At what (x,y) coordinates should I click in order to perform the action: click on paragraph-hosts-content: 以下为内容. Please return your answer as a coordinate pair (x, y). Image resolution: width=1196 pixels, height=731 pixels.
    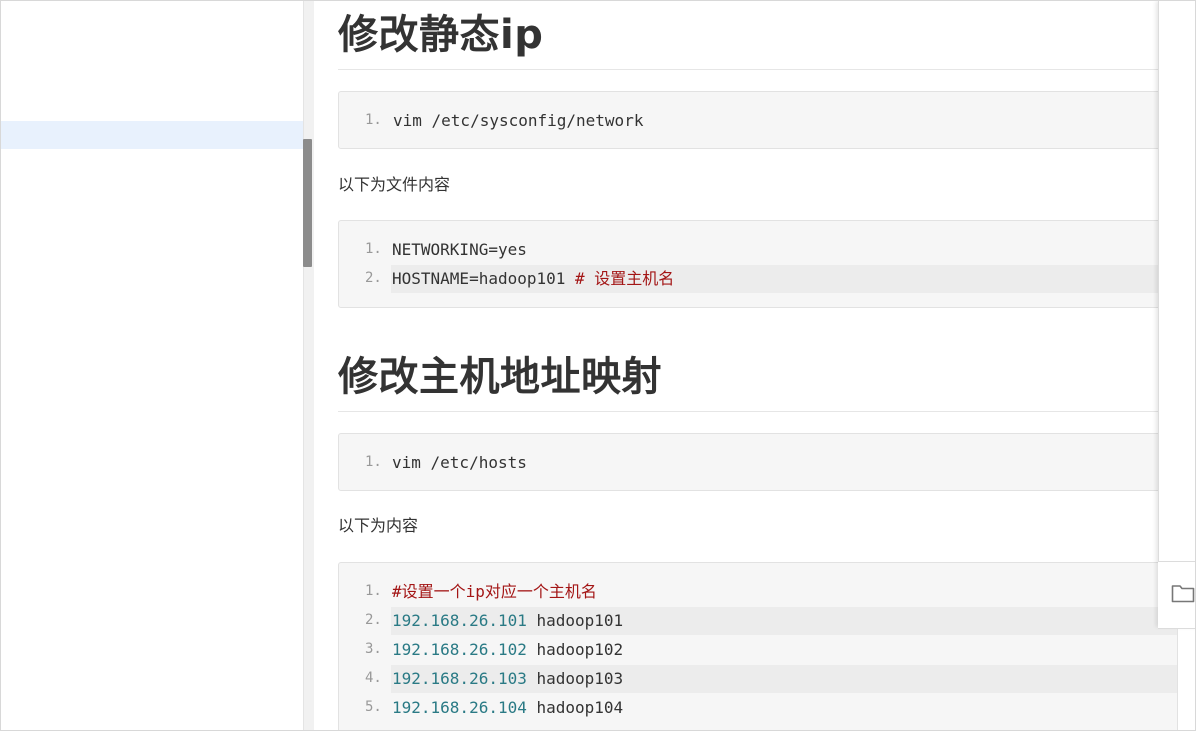
    Looking at the image, I should click on (378, 525).